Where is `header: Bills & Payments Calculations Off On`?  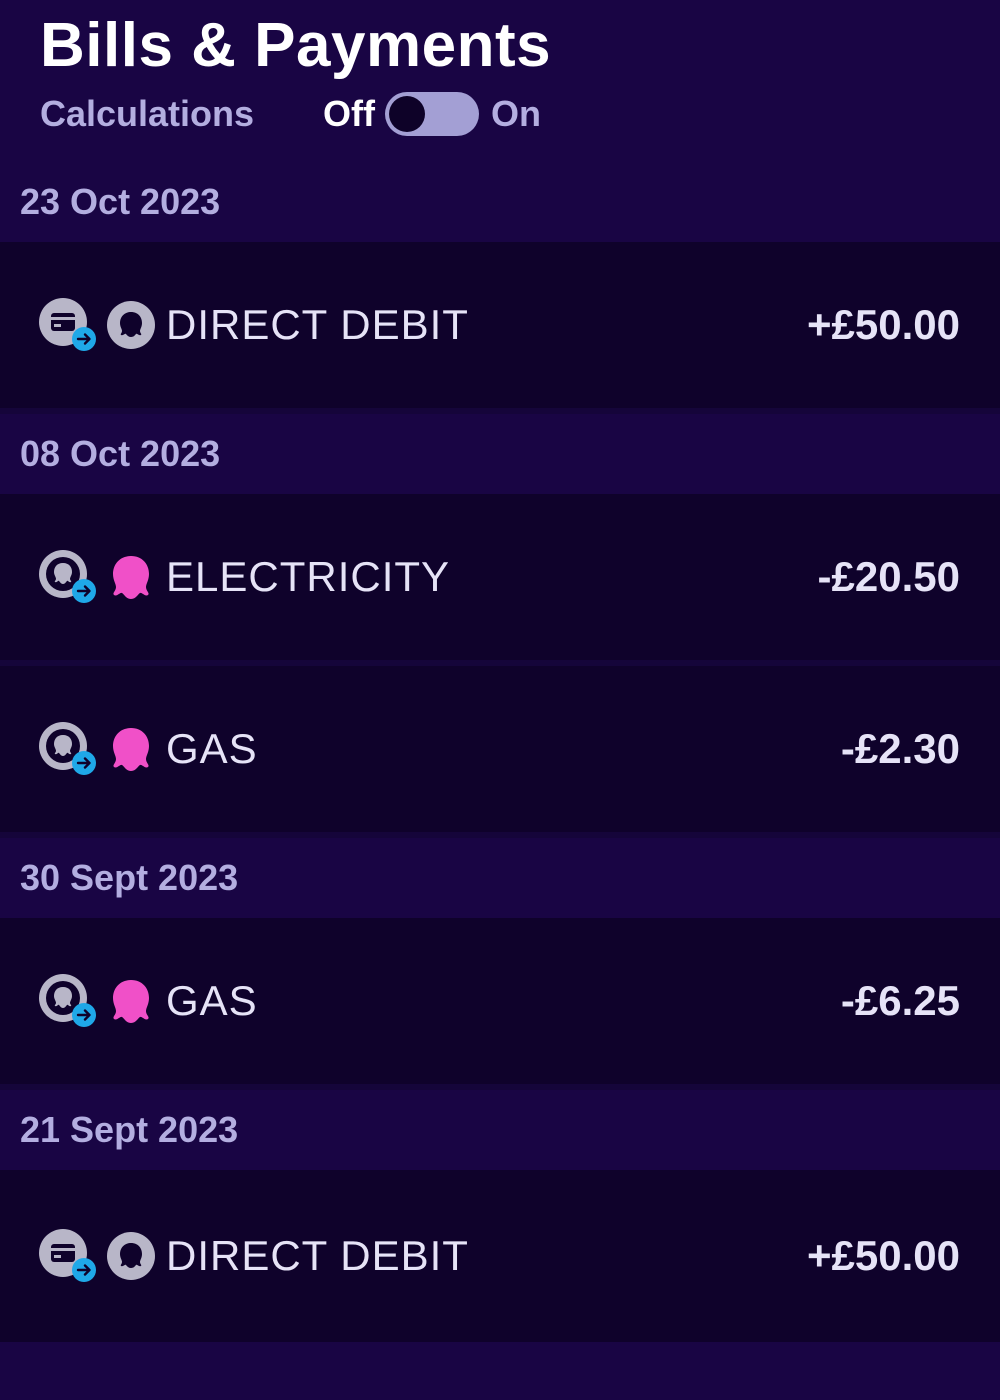 header: Bills & Payments Calculations Off On is located at coordinates (500, 81).